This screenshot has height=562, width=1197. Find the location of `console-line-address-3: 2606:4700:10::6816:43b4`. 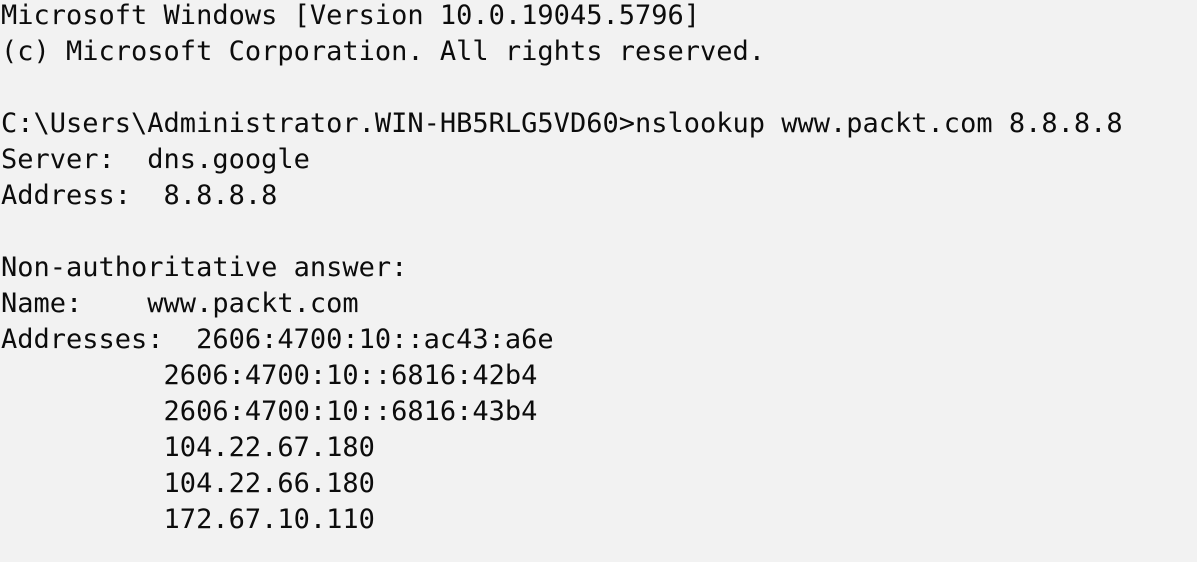

console-line-address-3: 2606:4700:10::6816:43b4 is located at coordinates (269, 411).